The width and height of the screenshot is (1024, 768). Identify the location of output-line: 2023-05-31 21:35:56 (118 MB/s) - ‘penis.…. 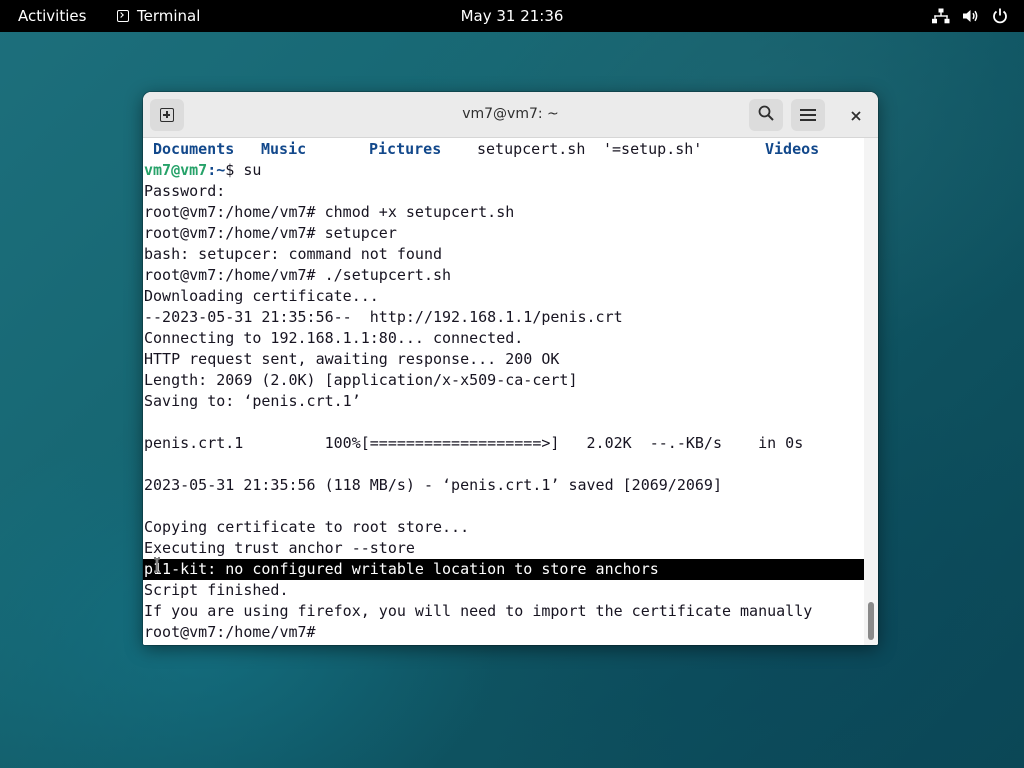
(433, 485).